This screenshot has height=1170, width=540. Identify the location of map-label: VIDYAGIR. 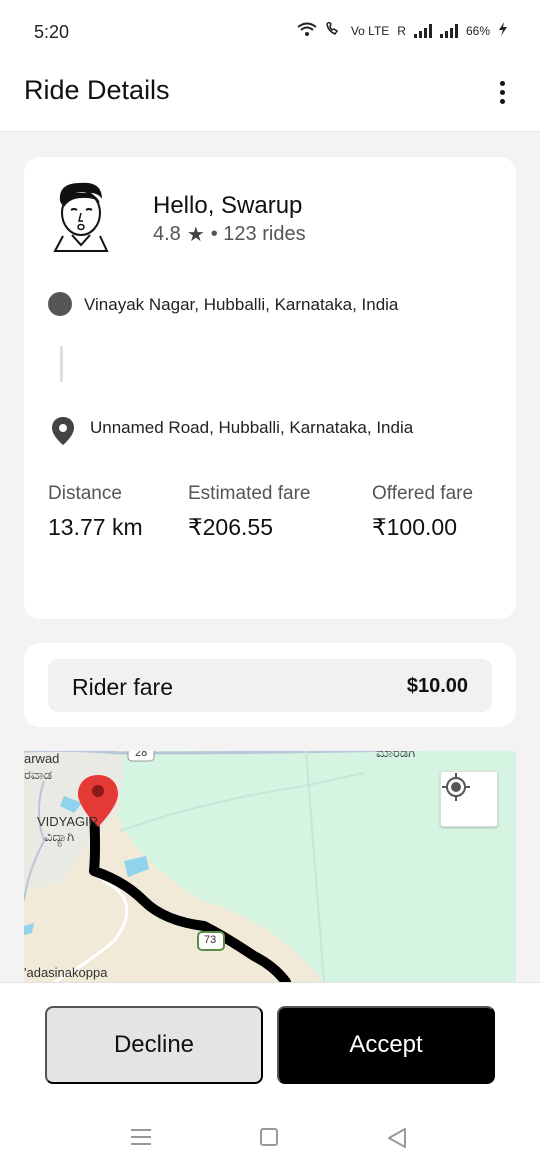
(68, 821).